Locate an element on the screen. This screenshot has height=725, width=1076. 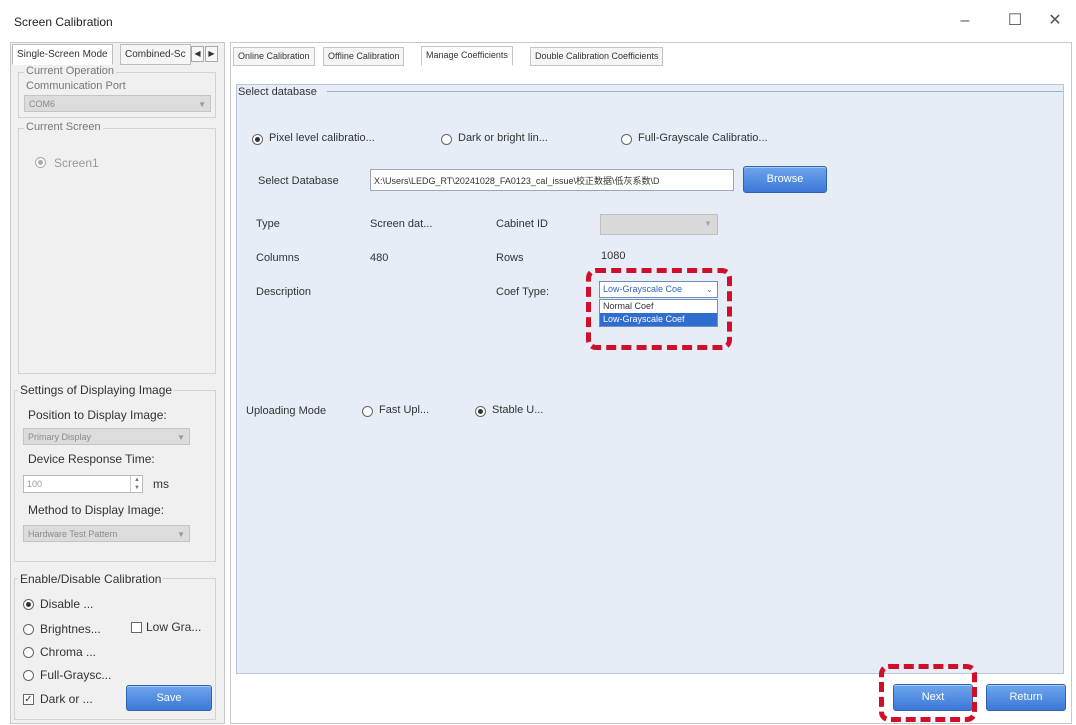
dark-or-checkbox: ✓ is located at coordinates (28, 699).